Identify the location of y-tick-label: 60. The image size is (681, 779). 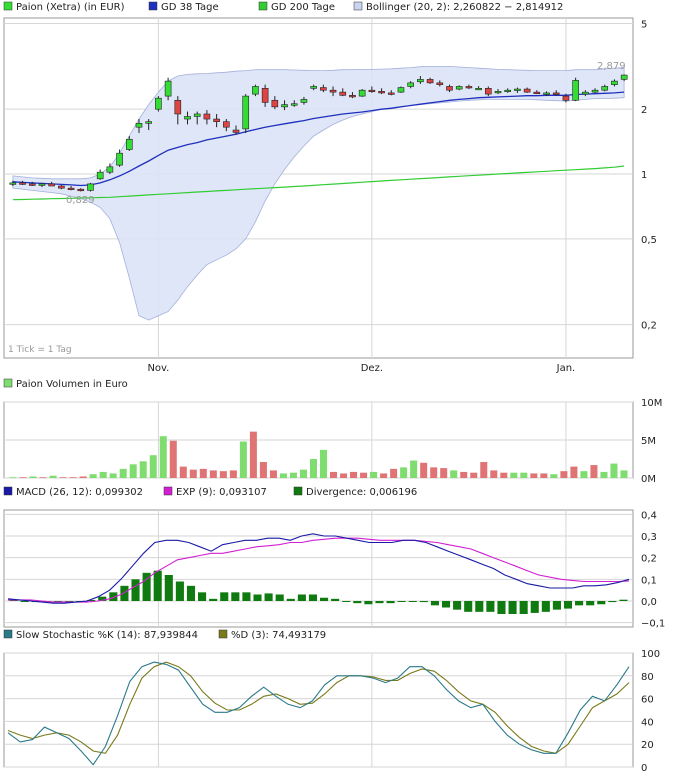
(647, 700).